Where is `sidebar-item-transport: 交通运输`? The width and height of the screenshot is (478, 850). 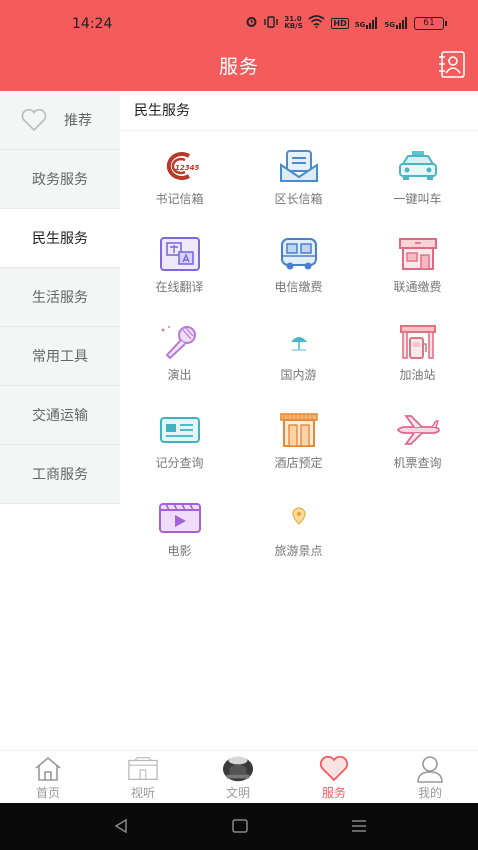
sidebar-item-transport: 交通运输 is located at coordinates (60, 415).